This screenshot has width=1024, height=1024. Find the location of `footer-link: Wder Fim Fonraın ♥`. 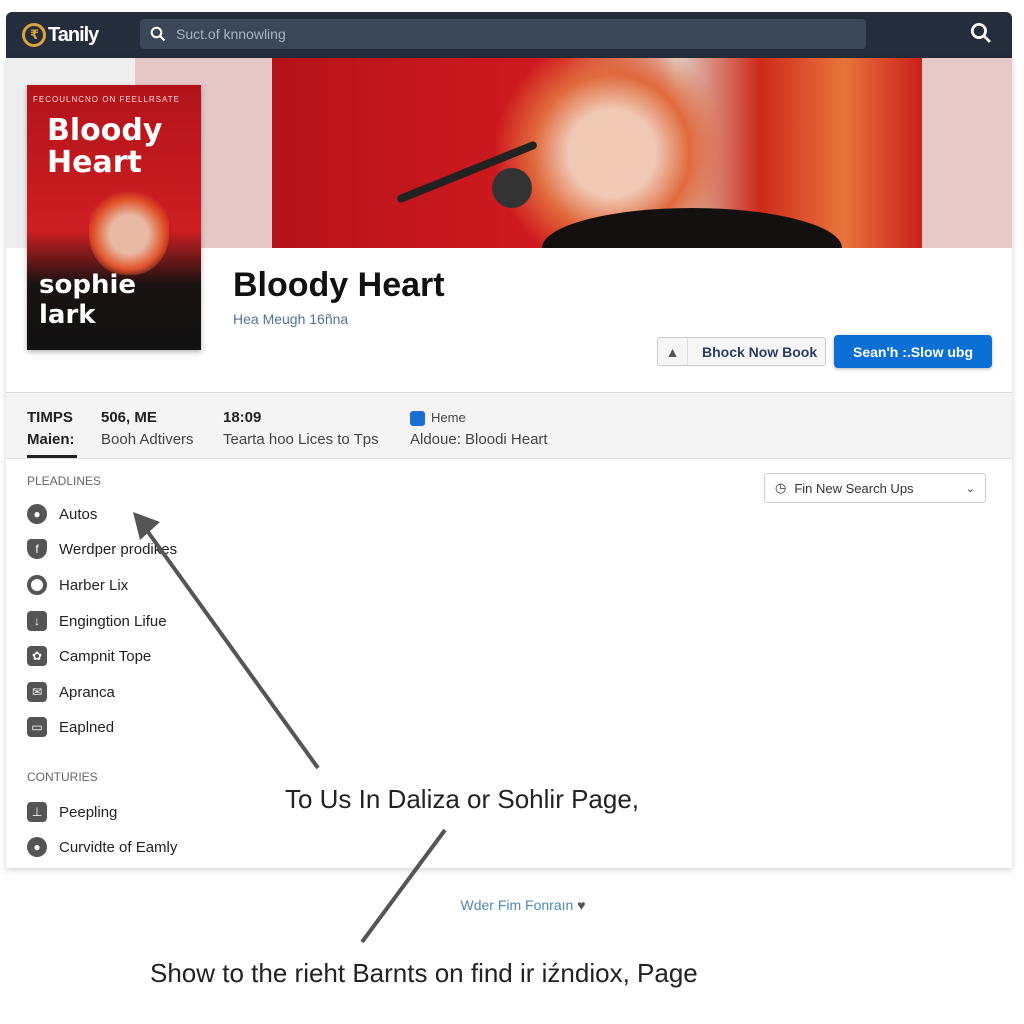

footer-link: Wder Fim Fonraın ♥ is located at coordinates (512, 905).